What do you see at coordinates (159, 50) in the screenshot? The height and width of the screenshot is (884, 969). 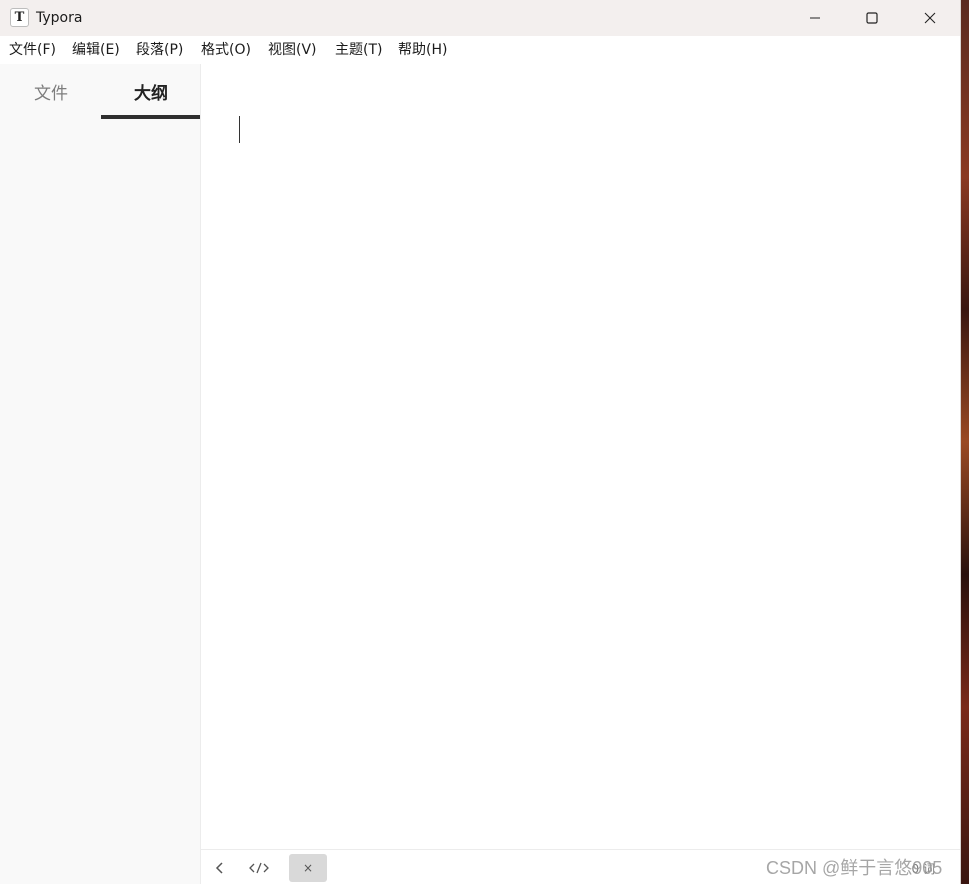 I see `menu-paragraph: 段落(P)` at bounding box center [159, 50].